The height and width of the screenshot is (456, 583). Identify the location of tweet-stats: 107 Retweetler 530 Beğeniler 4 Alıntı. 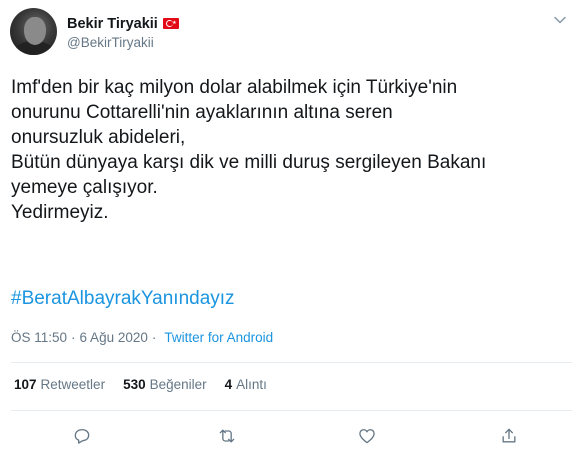
(149, 384).